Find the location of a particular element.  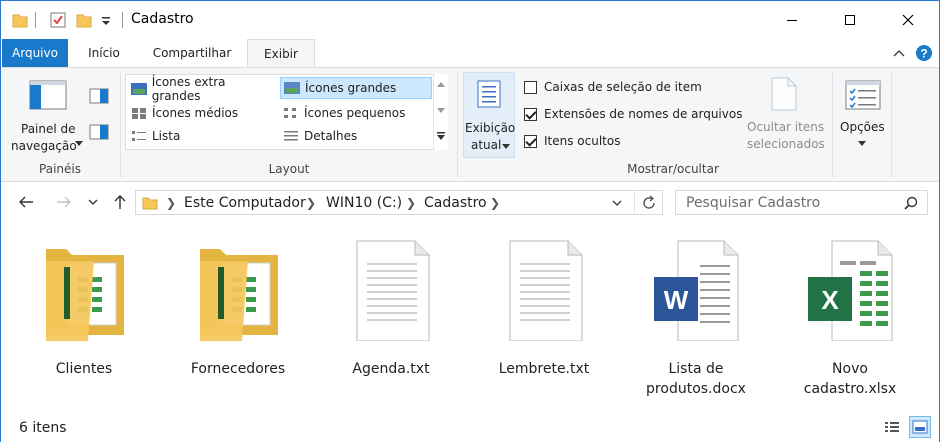

maximize-button is located at coordinates (850, 19).